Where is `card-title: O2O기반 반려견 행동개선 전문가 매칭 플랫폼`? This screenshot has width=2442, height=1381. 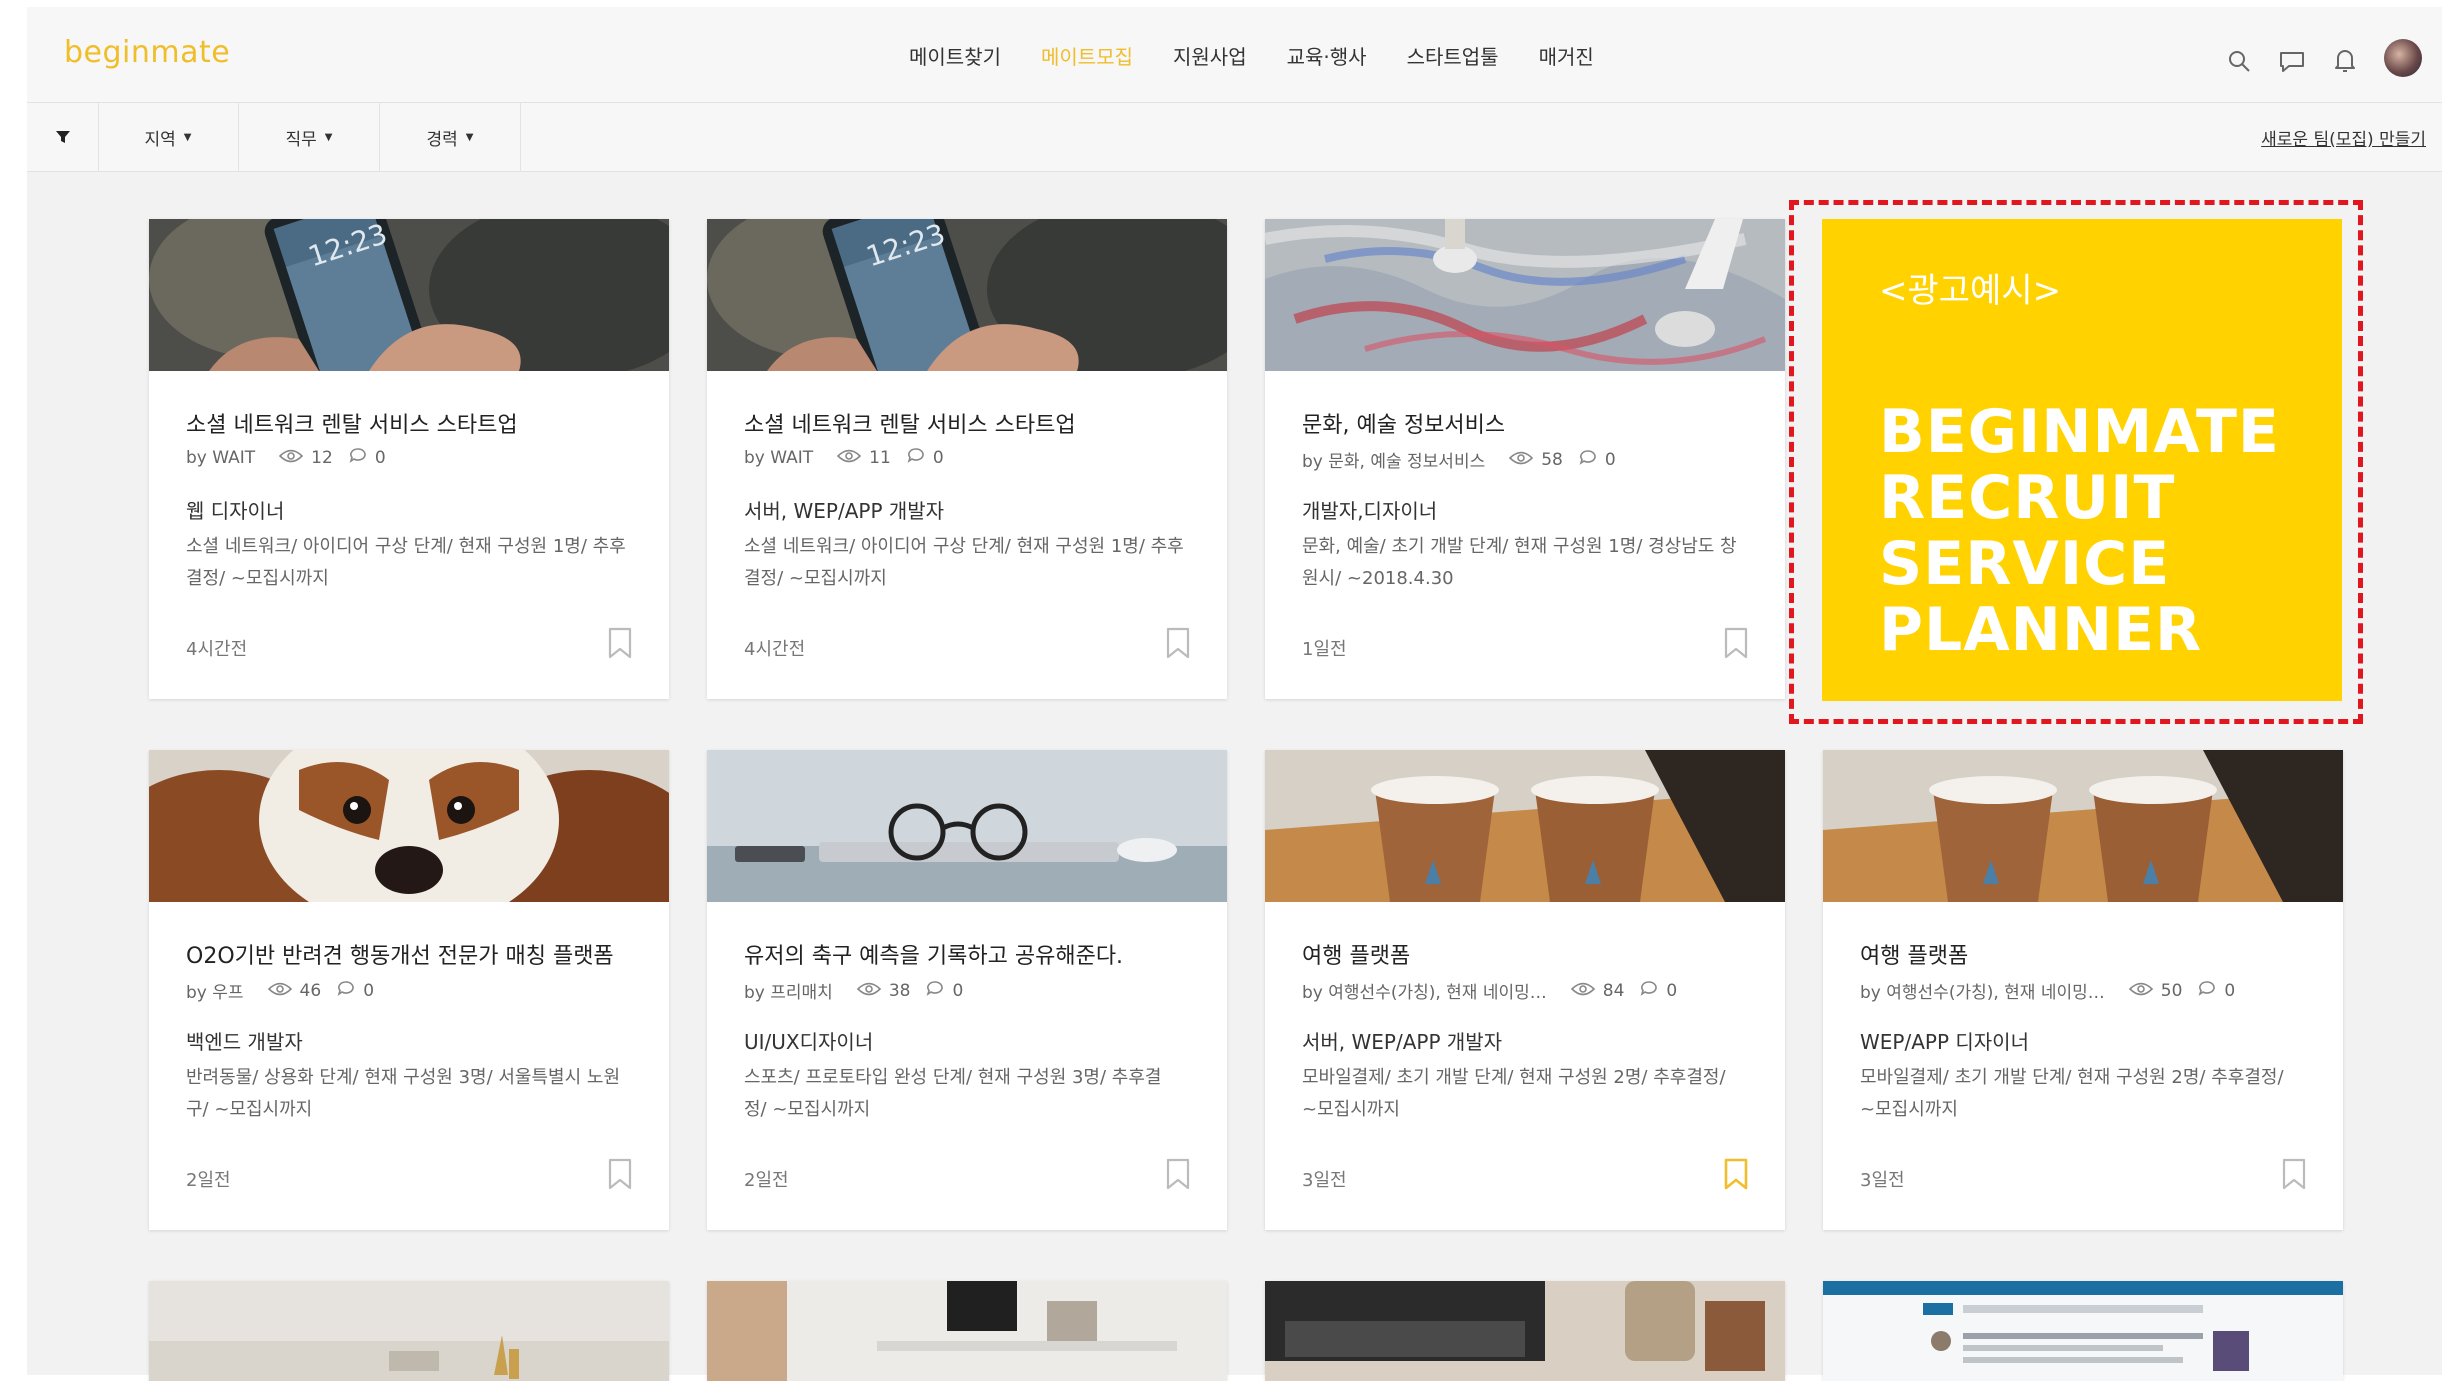 card-title: O2O기반 반려견 행동개선 전문가 매칭 플랫폼 is located at coordinates (400, 956).